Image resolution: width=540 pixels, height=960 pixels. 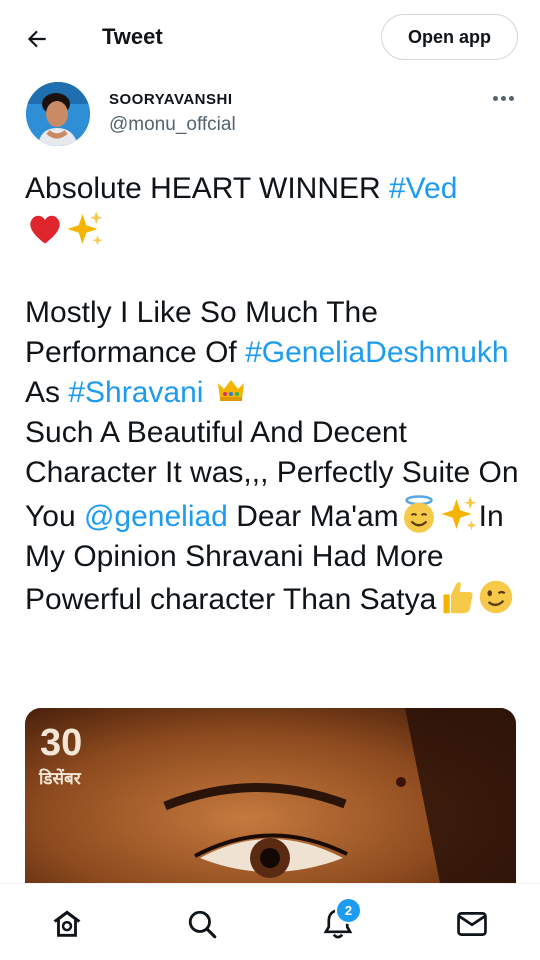 What do you see at coordinates (348, 910) in the screenshot?
I see `notification-count-badge: 2` at bounding box center [348, 910].